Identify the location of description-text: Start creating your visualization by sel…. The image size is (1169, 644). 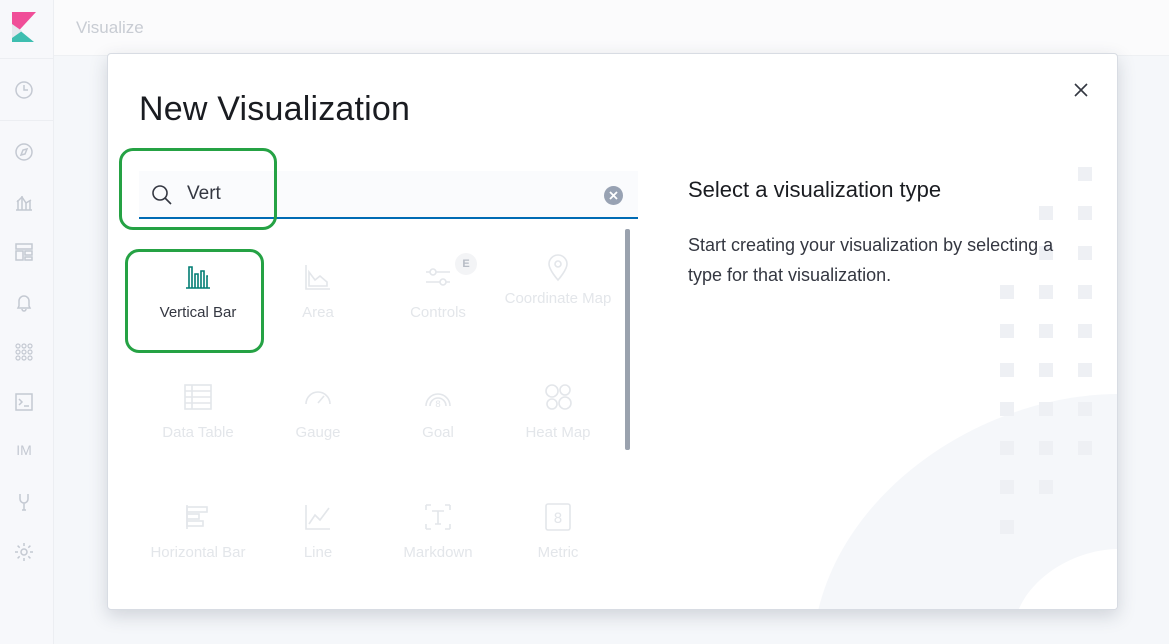
(871, 260).